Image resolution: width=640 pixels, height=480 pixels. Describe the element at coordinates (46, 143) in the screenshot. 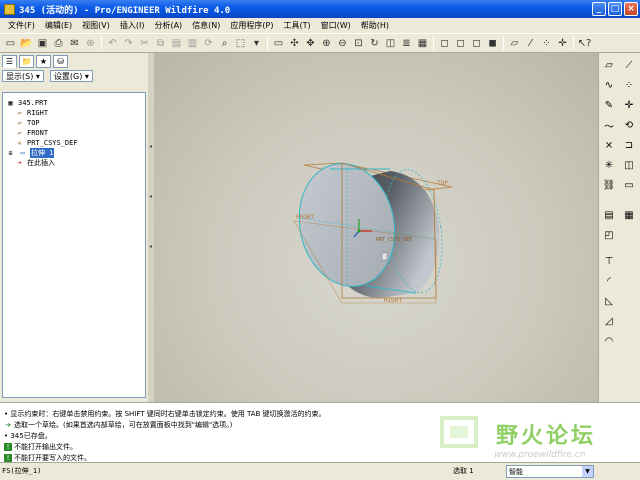

I see `tree-item-csys: ✳ PRT_CSYS_DEF` at that location.